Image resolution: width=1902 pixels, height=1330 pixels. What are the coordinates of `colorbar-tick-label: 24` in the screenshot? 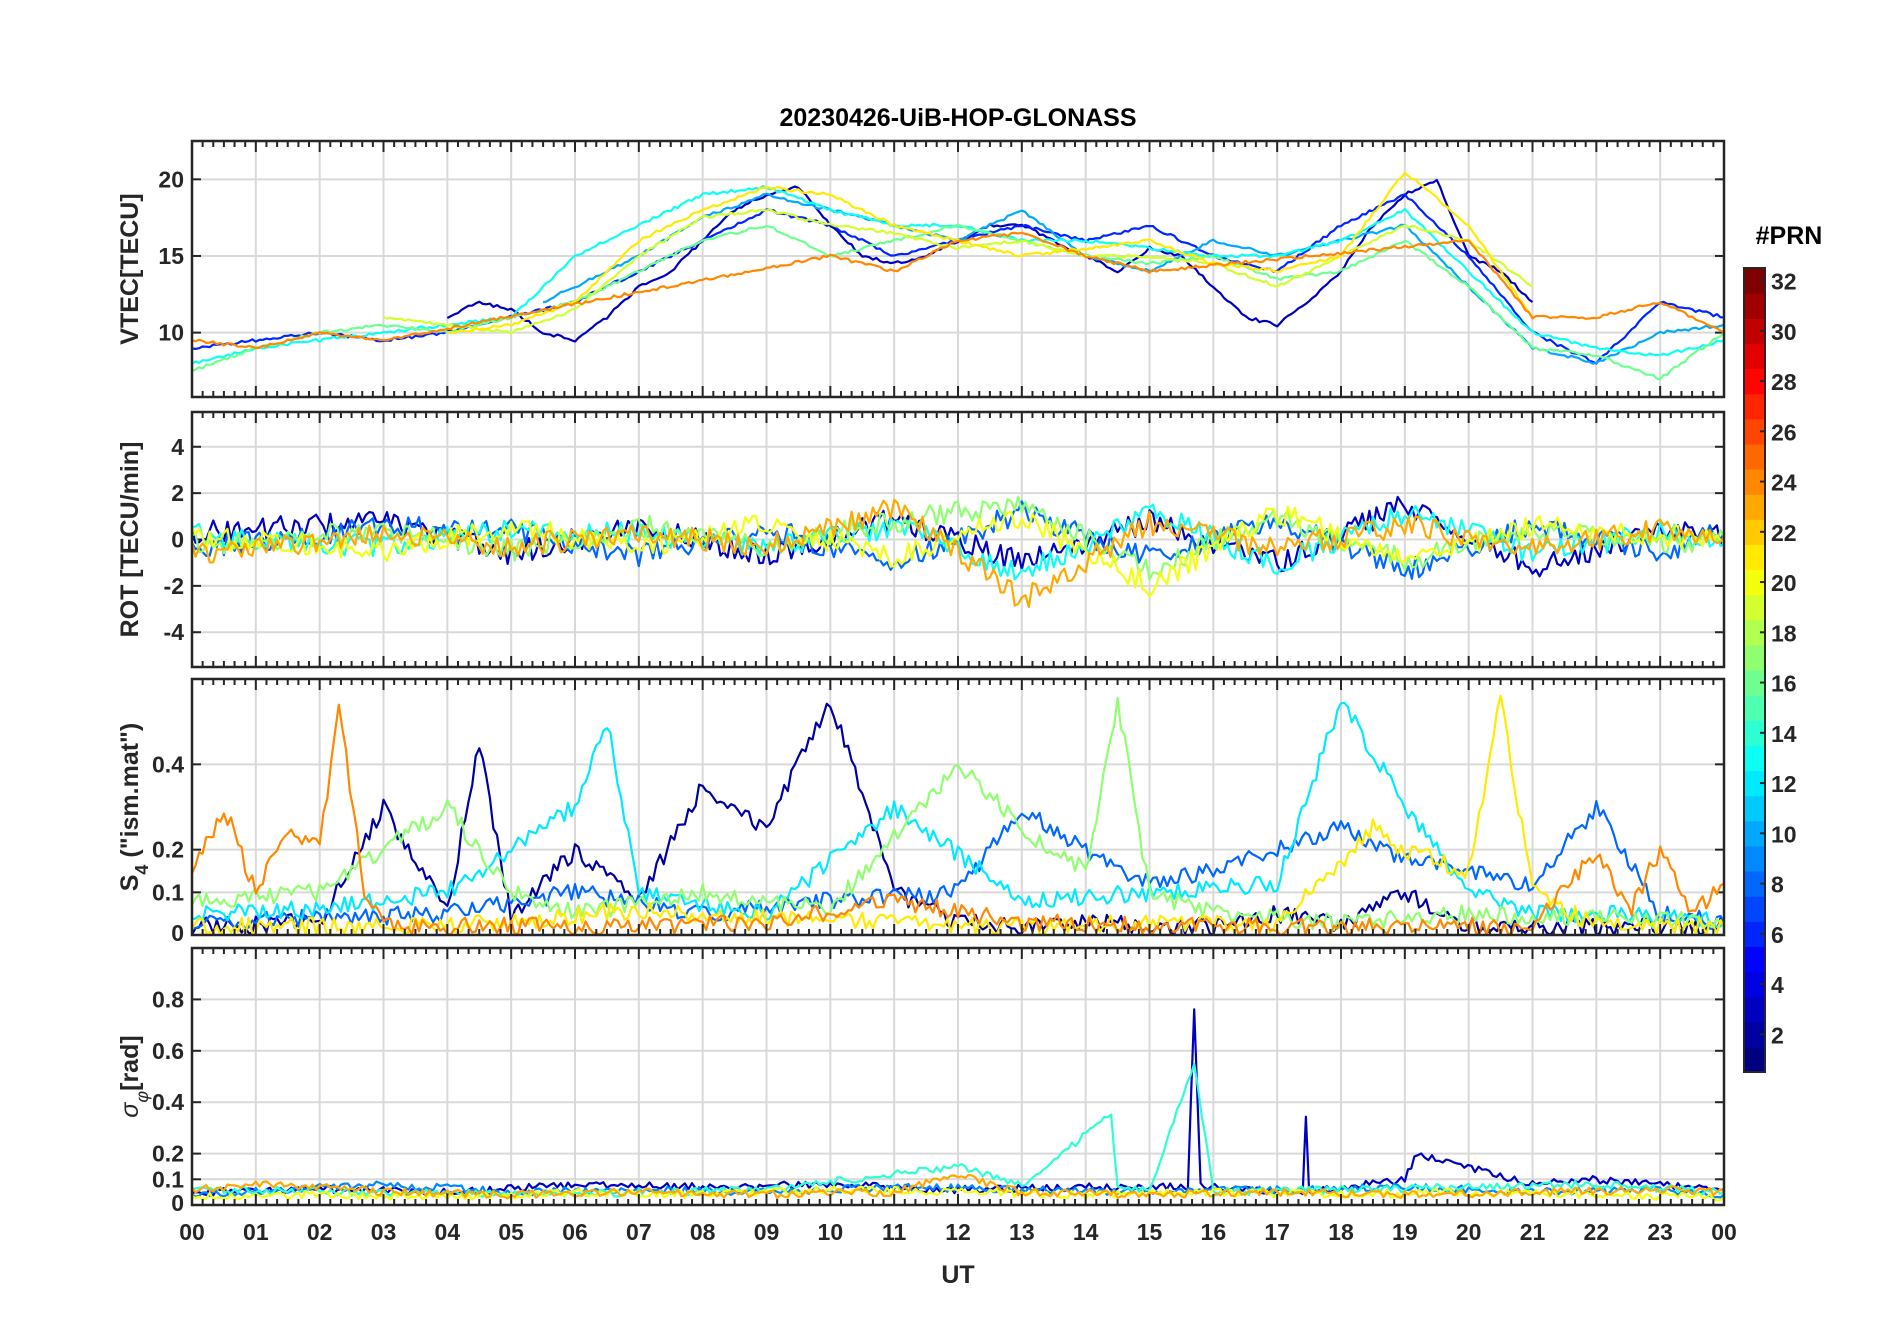 It's located at (1784, 483).